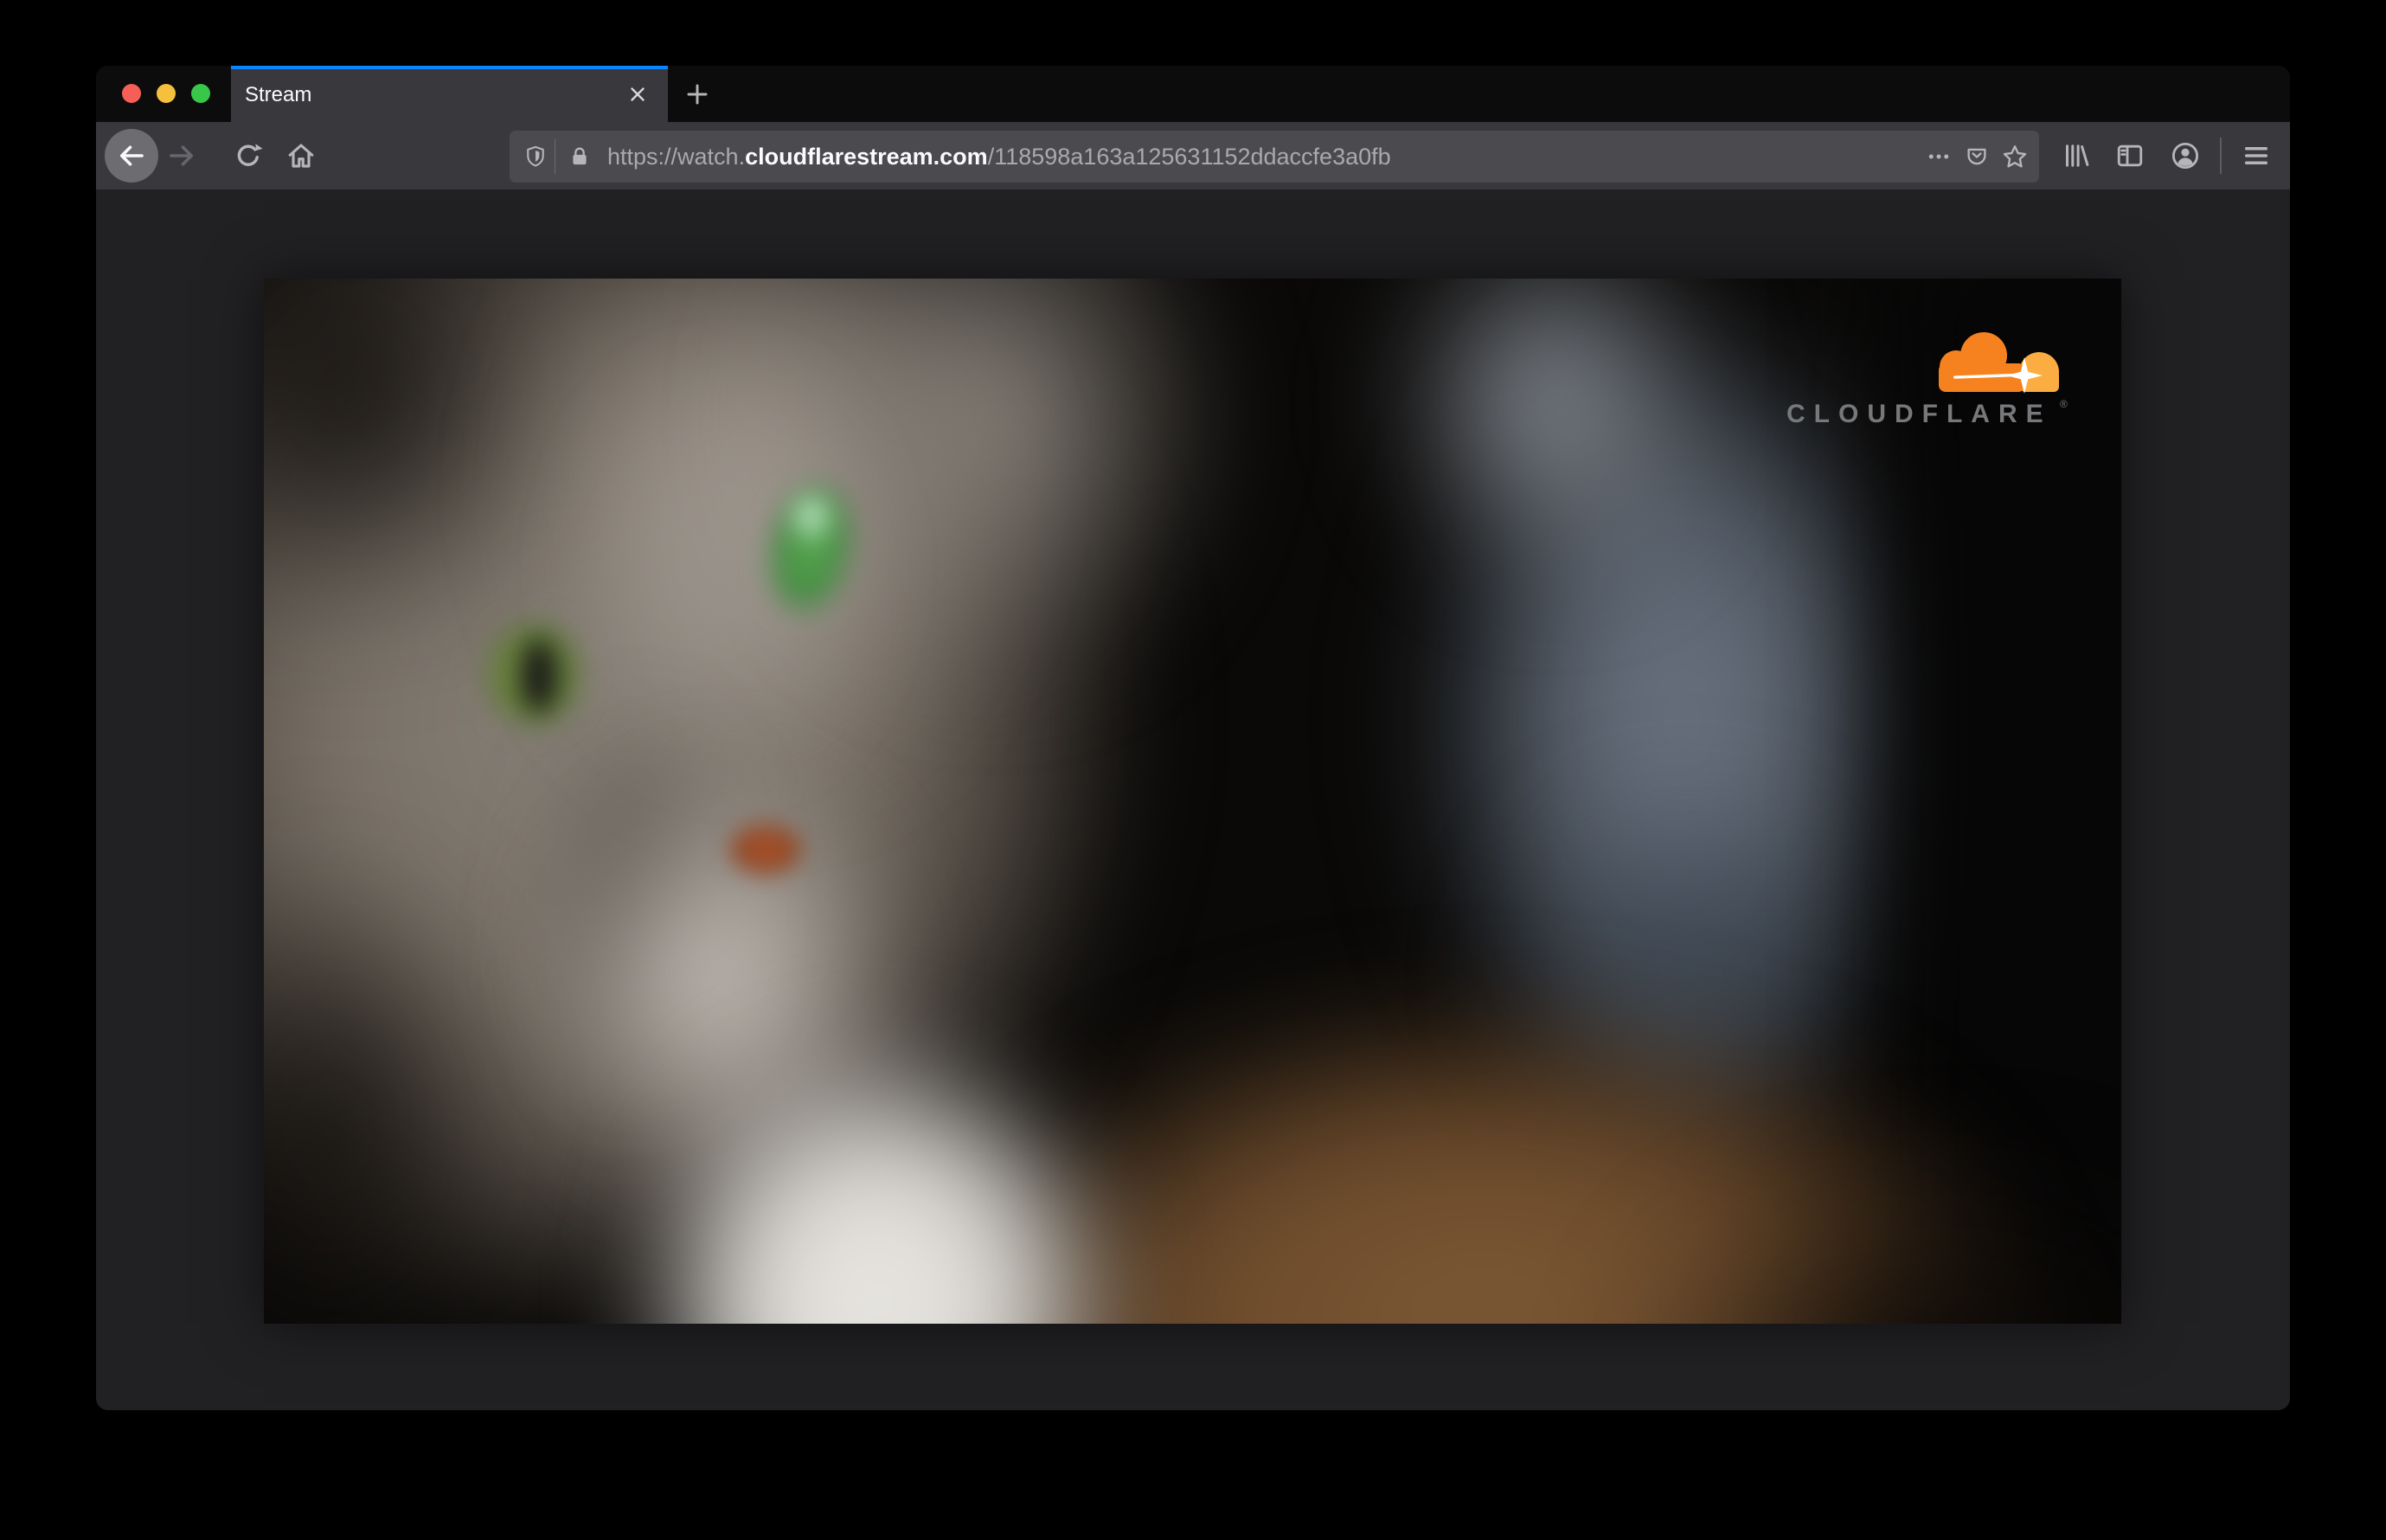 The width and height of the screenshot is (2386, 1540). Describe the element at coordinates (200, 93) in the screenshot. I see `window-zoom-button` at that location.